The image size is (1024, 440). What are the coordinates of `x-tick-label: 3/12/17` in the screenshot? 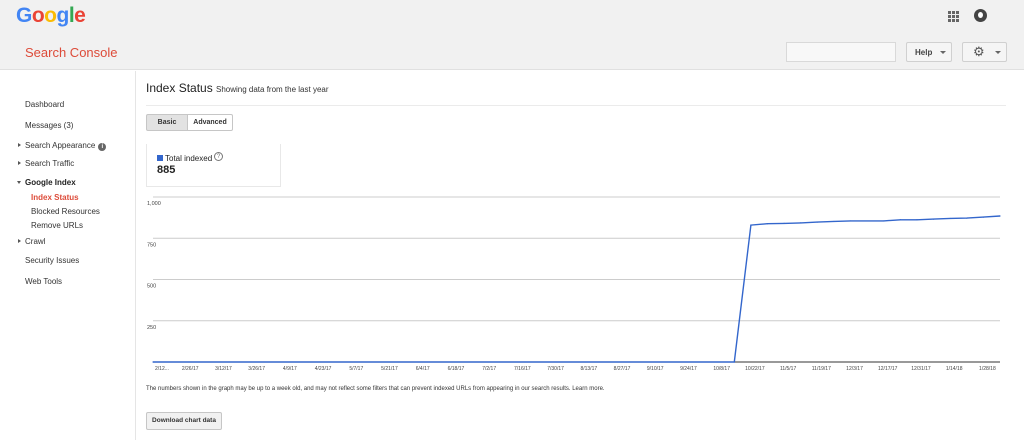 It's located at (223, 369).